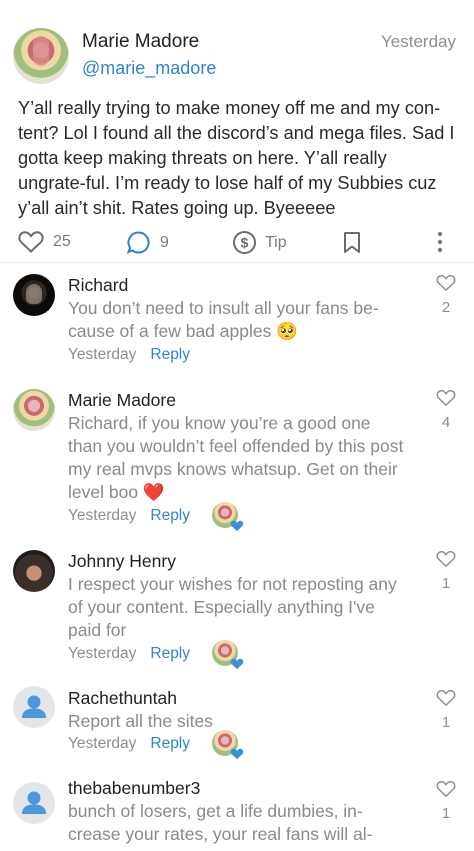  I want to click on comment-author: Richard, so click(98, 285).